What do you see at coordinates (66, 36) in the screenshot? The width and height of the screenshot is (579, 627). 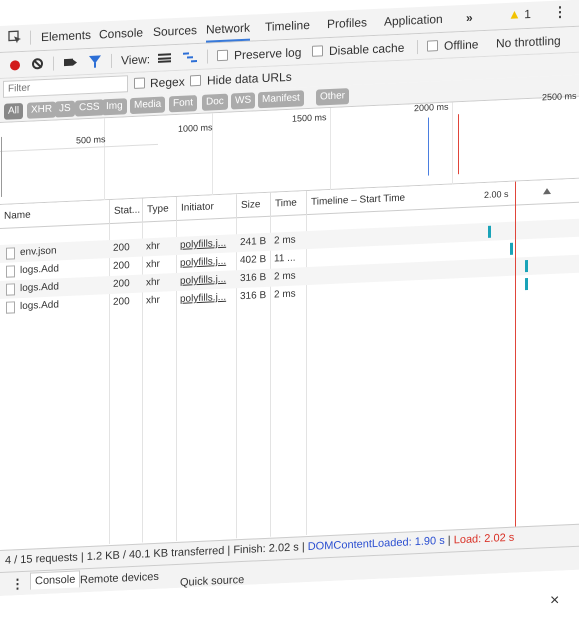 I see `tab-elements: Elements` at bounding box center [66, 36].